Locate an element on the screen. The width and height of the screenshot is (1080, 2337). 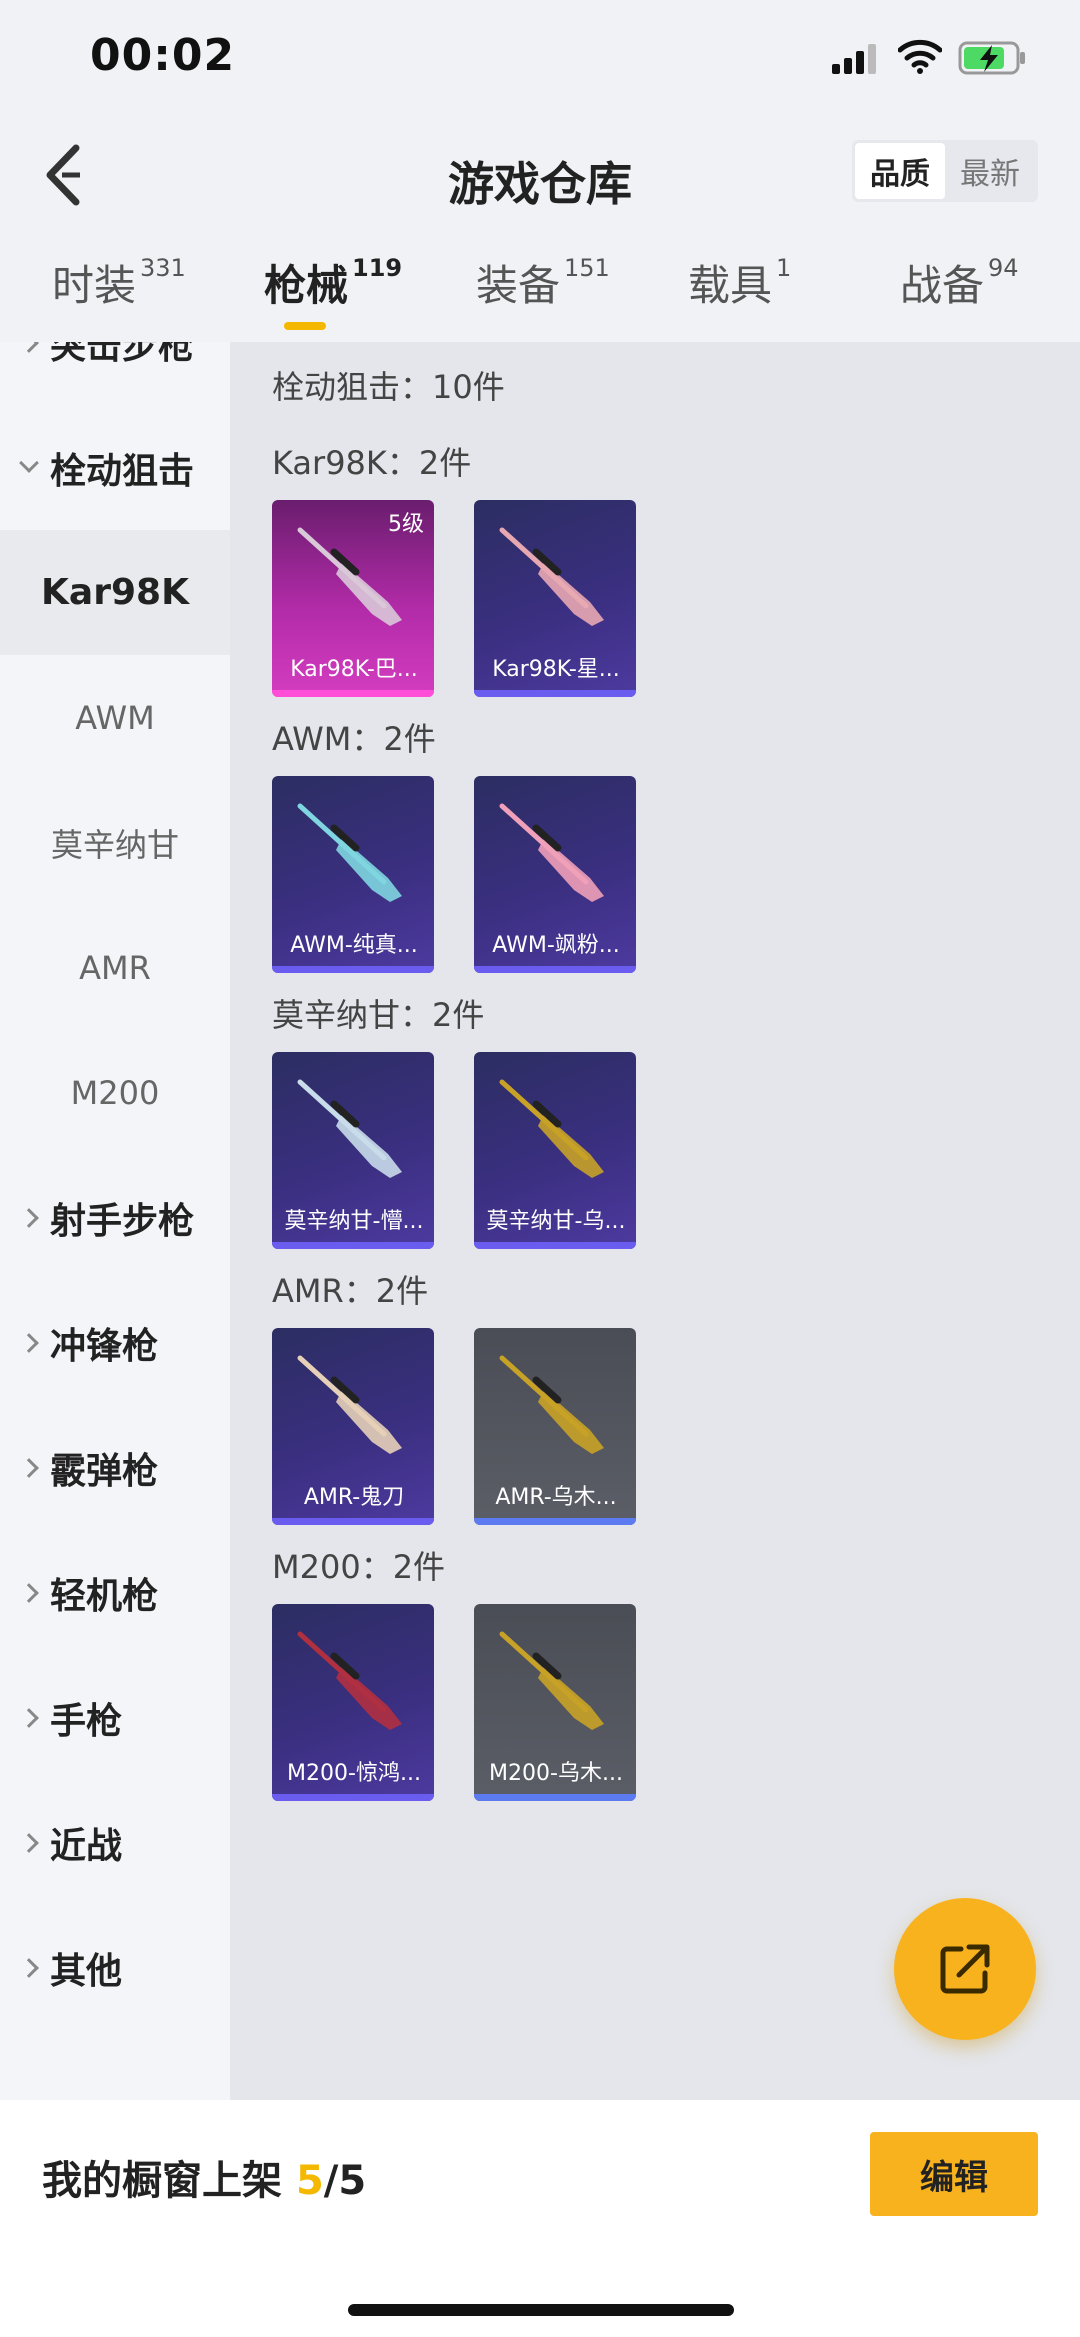
sidebar-item-lmg: 轻机枪 is located at coordinates (115, 1592).